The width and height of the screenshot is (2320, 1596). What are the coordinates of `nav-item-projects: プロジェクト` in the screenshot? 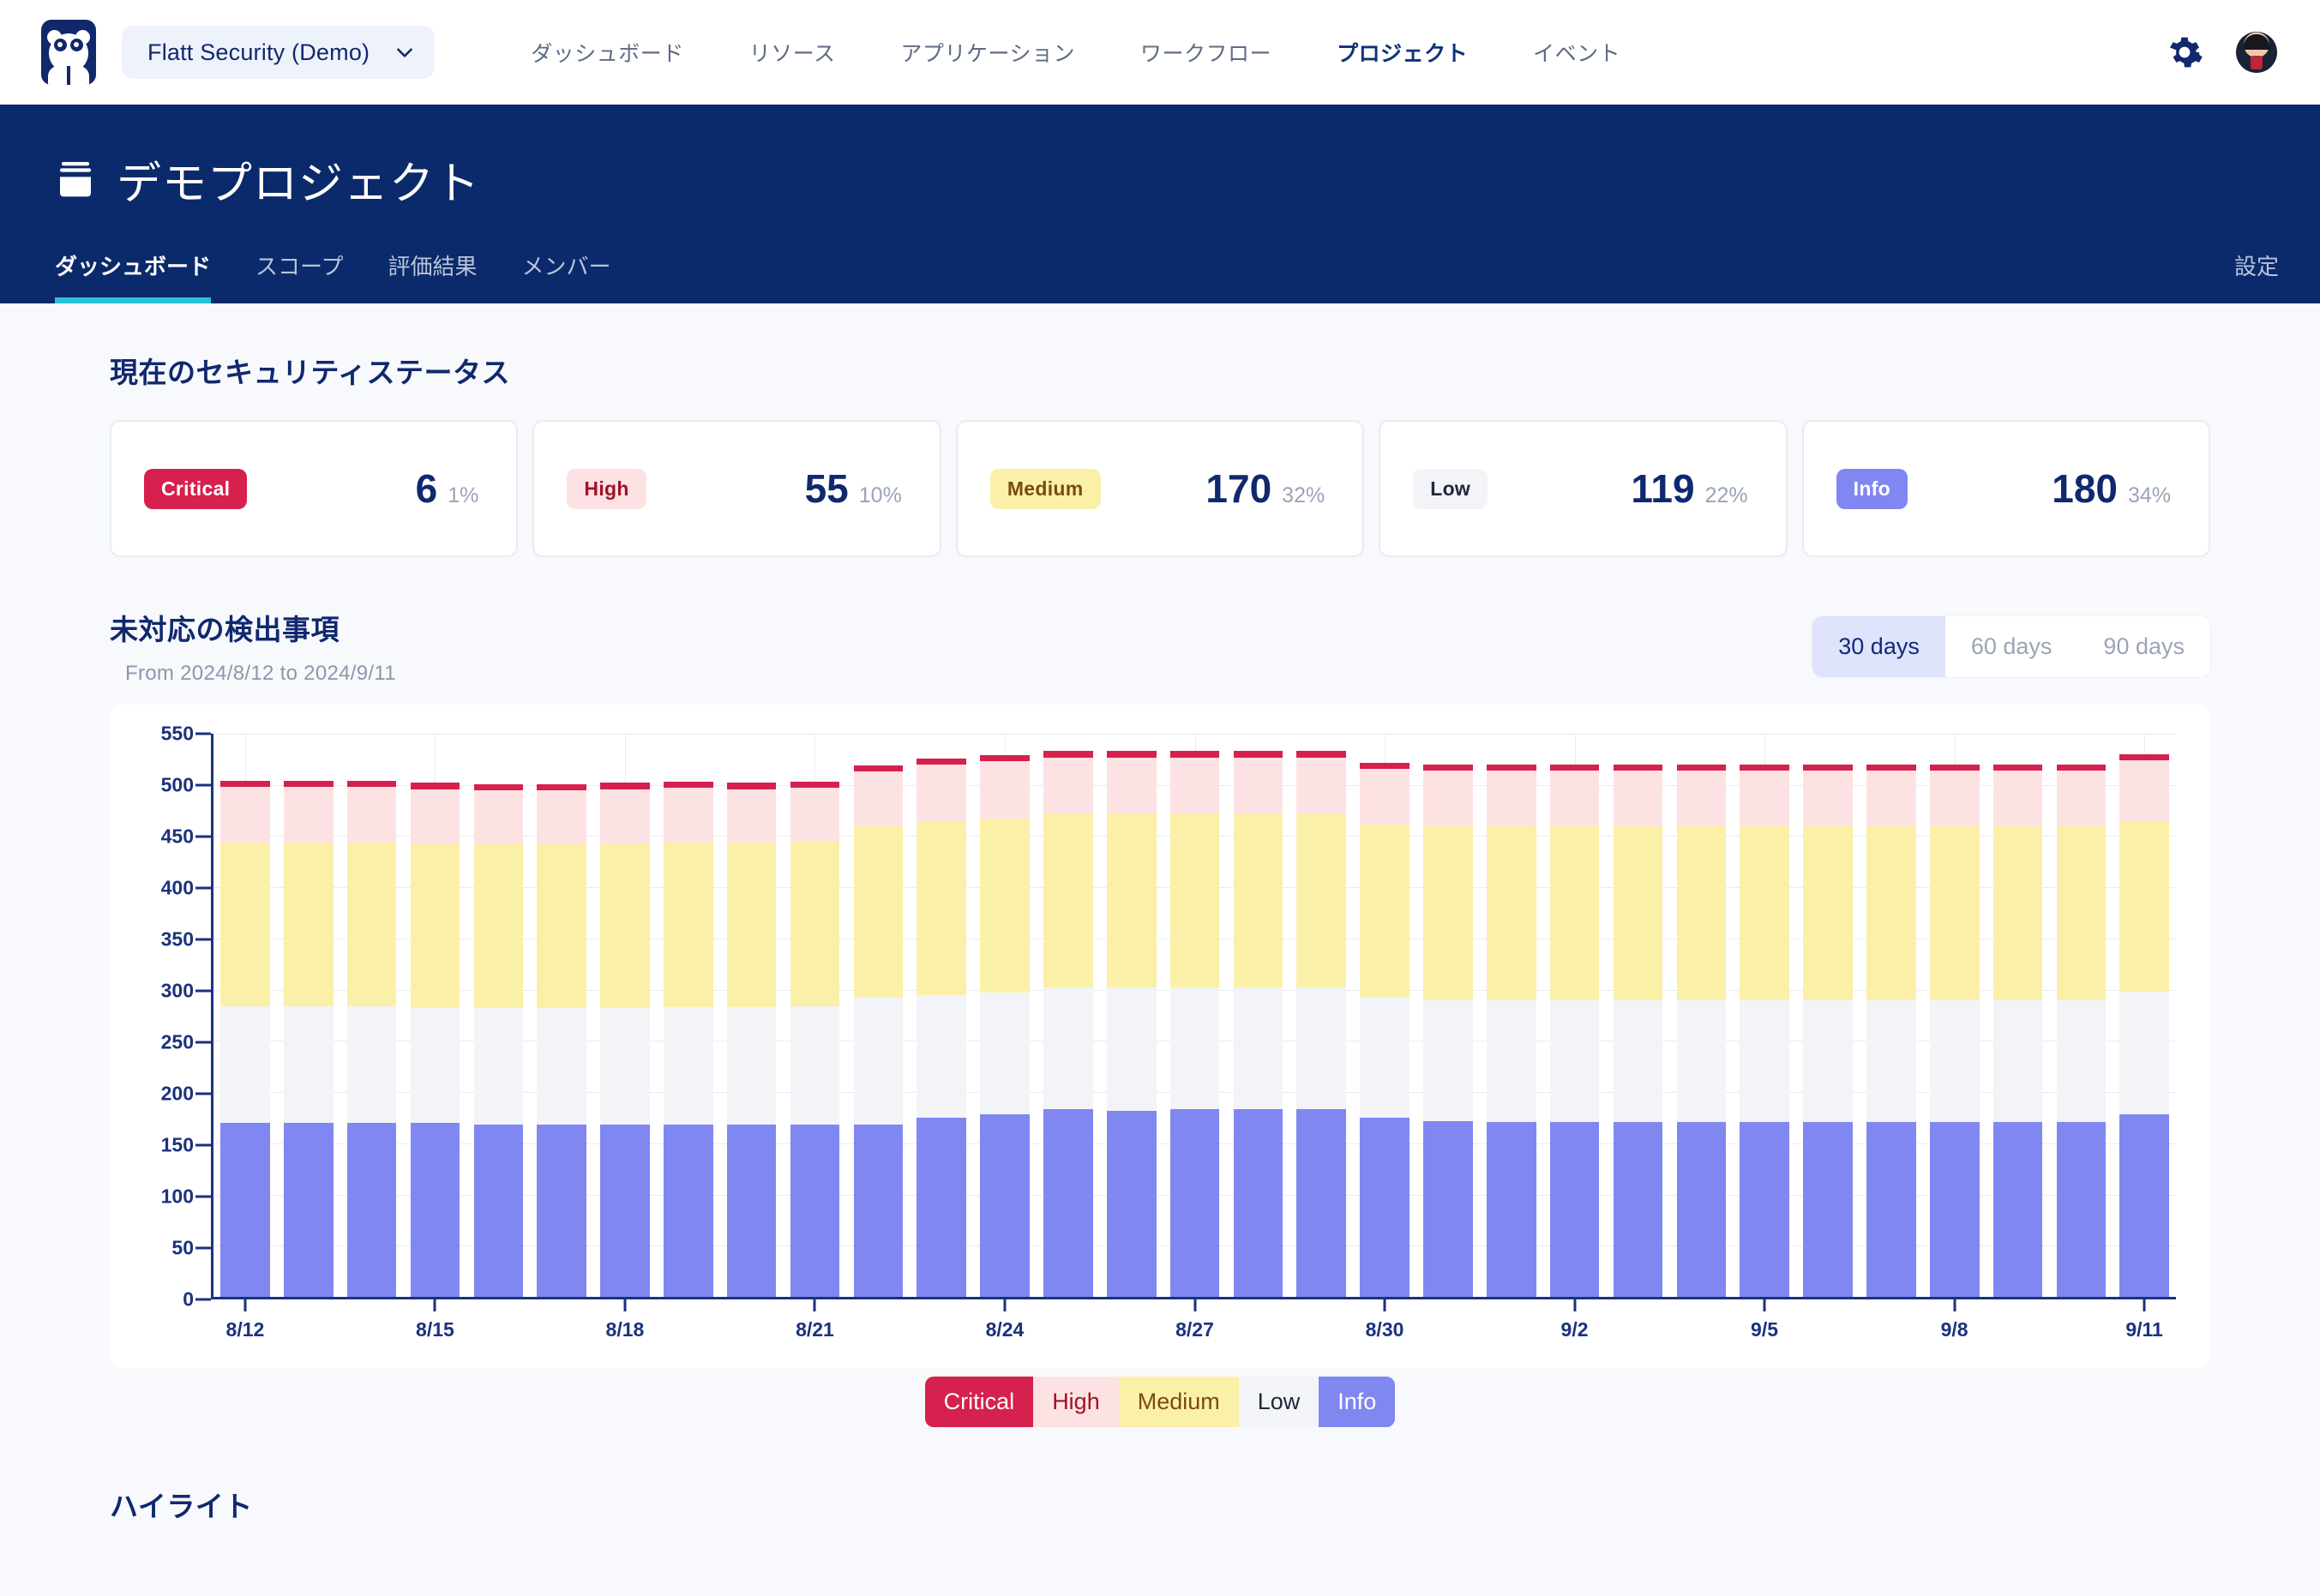 It's located at (1402, 52).